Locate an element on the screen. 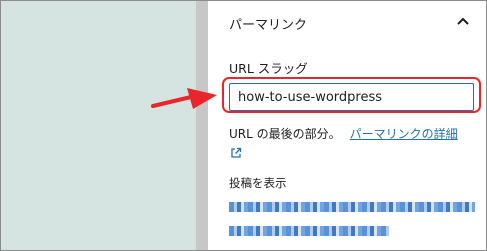 This screenshot has height=251, width=487. pointer-arrow-icon is located at coordinates (184, 98).